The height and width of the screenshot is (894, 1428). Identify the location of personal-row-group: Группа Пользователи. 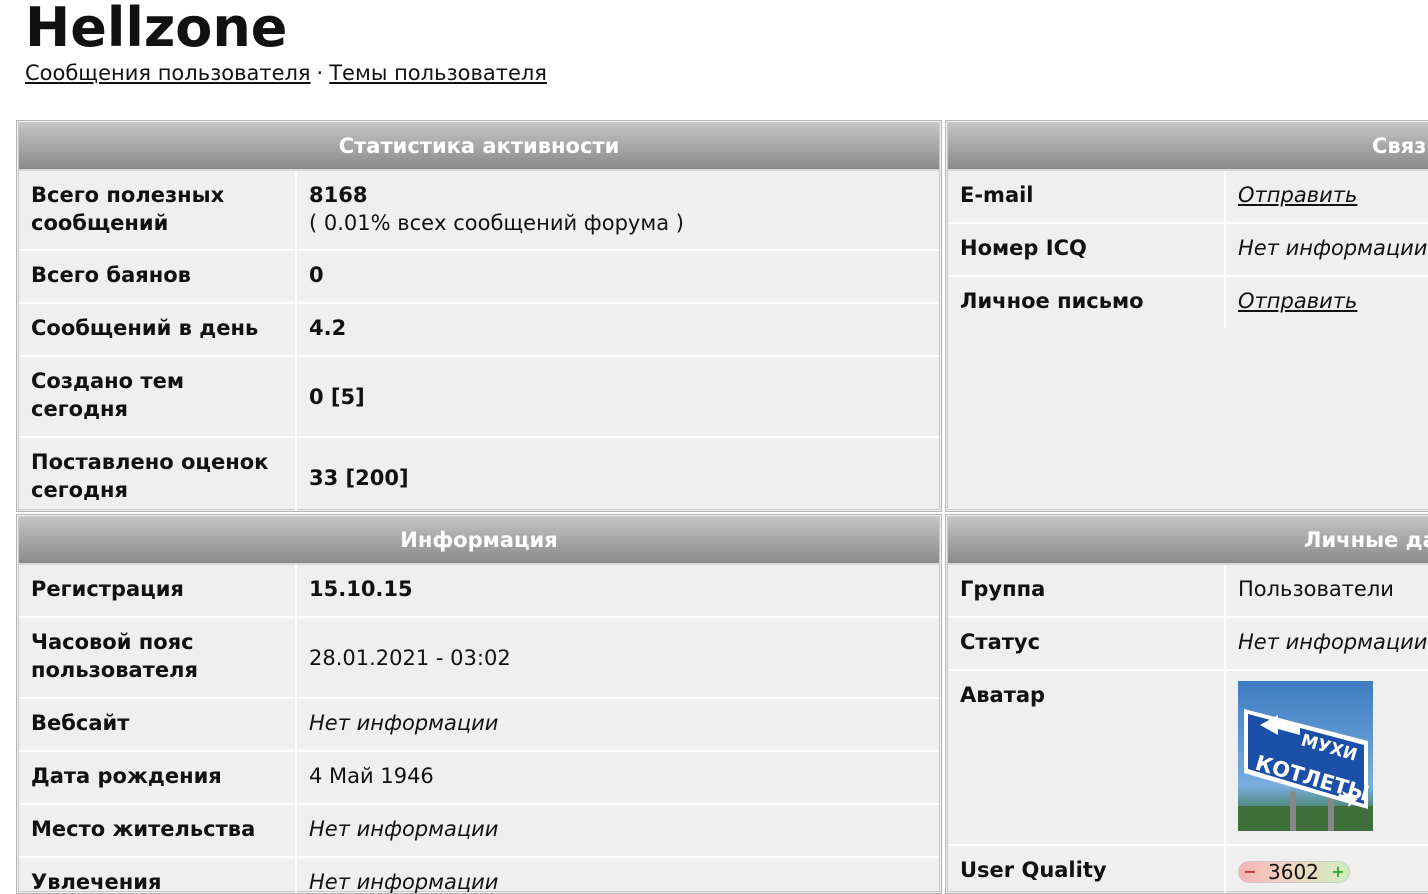
(1188, 591).